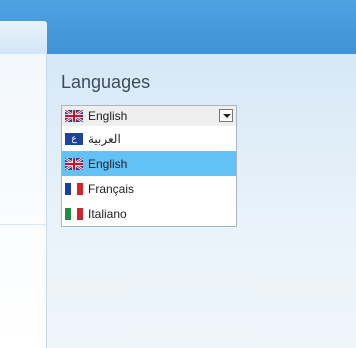 This screenshot has height=348, width=356. What do you see at coordinates (74, 188) in the screenshot?
I see `france-flag-icon` at bounding box center [74, 188].